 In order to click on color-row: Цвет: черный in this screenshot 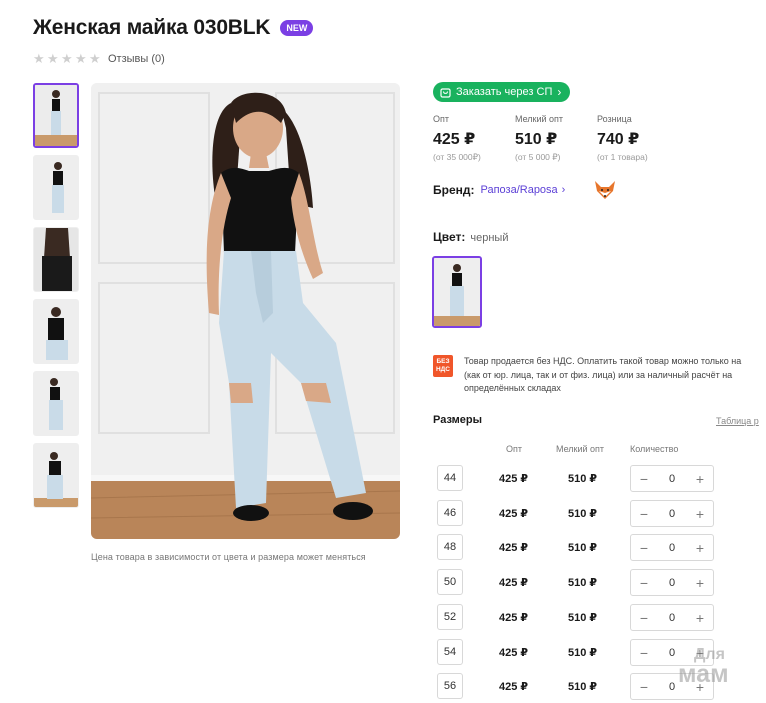, I will do `click(470, 237)`.